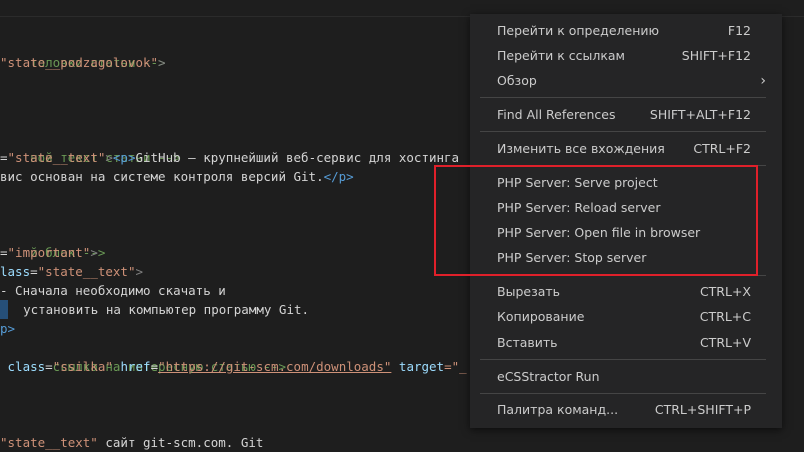  I want to click on menu-item-shortcut: SHIFT+F12, so click(716, 55).